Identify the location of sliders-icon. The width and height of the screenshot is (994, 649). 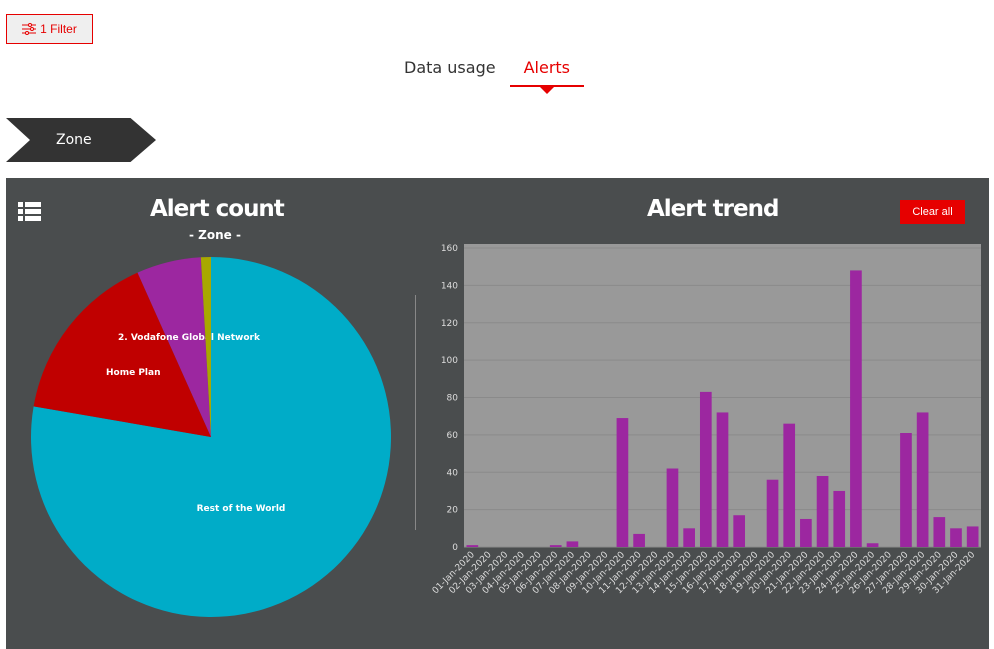
(29, 29).